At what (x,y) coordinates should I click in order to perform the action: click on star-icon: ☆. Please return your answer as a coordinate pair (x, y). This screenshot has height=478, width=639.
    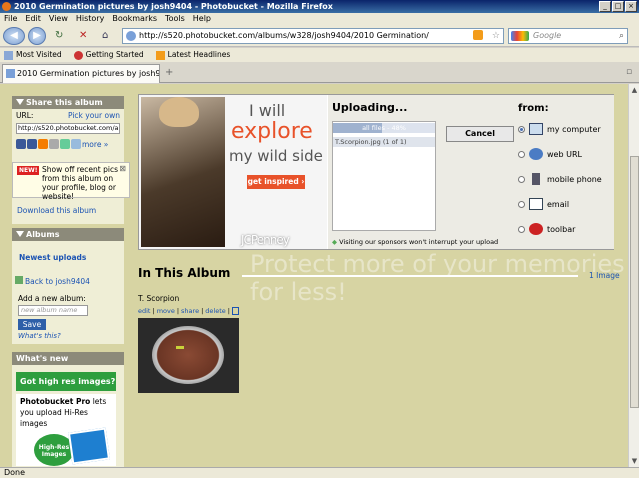
    Looking at the image, I should click on (496, 36).